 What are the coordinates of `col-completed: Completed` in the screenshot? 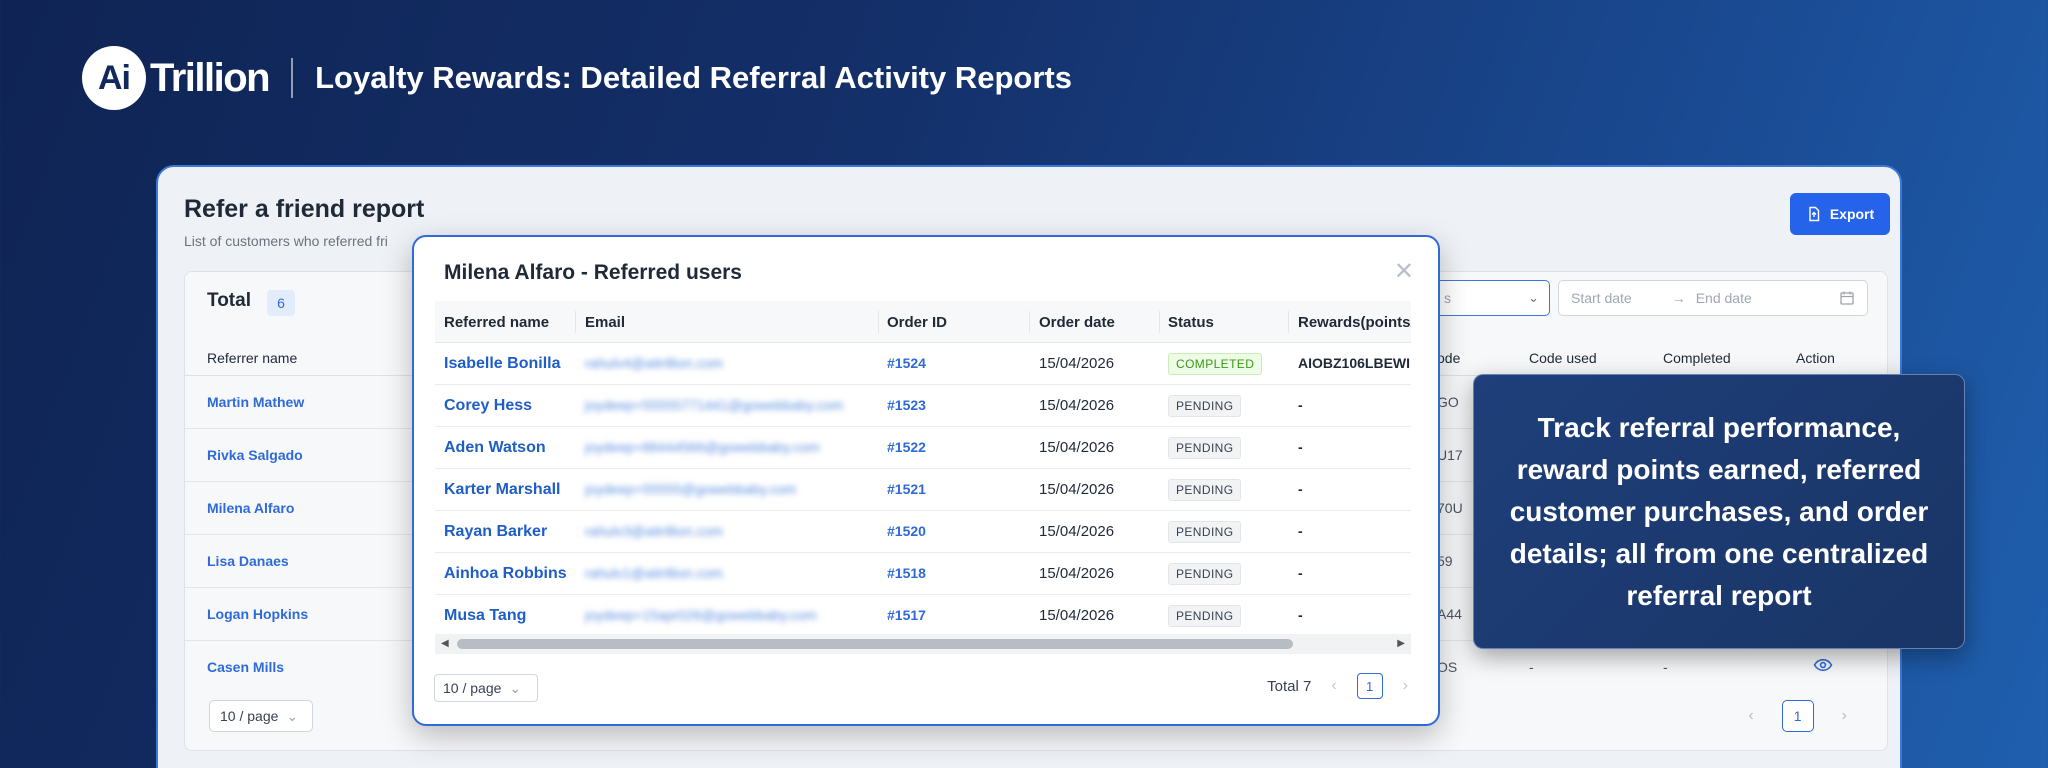 It's located at (1697, 358).